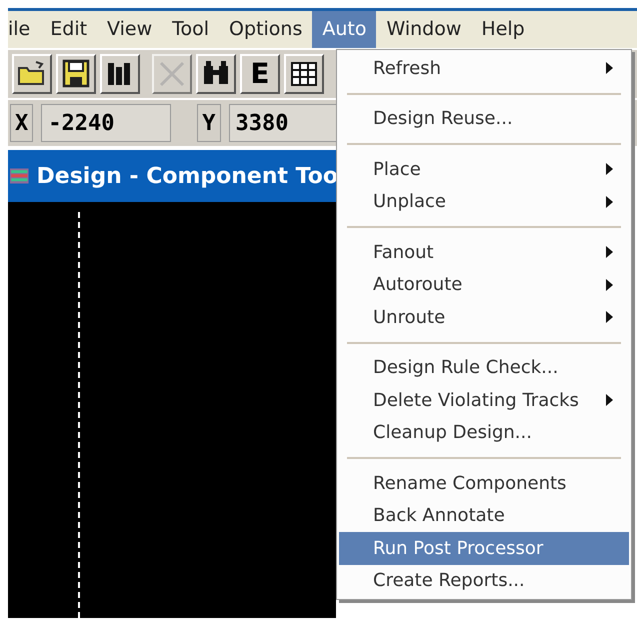 The height and width of the screenshot is (621, 637). Describe the element at coordinates (187, 176) in the screenshot. I see `window-title: Design - Component Too` at that location.